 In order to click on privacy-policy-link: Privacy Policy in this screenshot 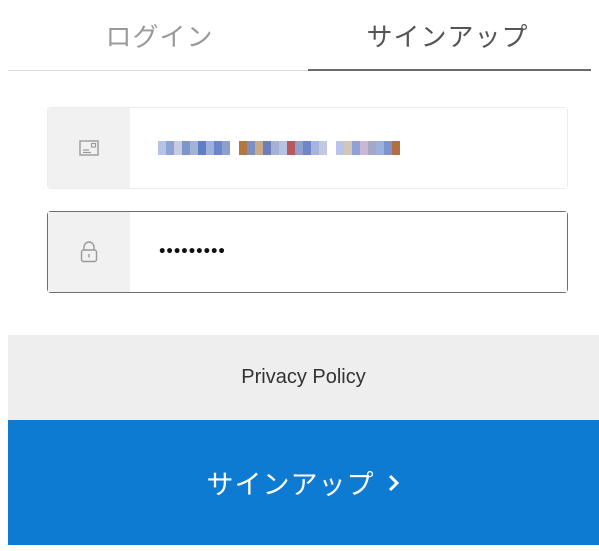, I will do `click(303, 377)`.